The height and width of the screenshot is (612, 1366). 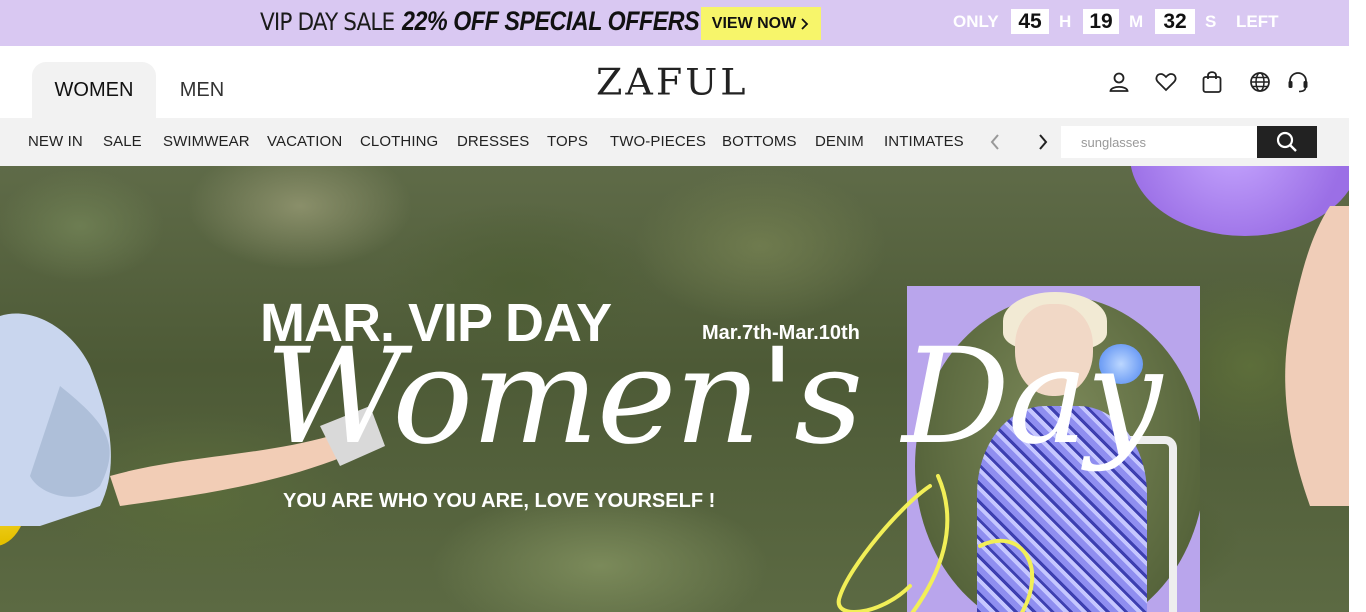 I want to click on nav-item-intimates: INTIMATES, so click(x=924, y=141).